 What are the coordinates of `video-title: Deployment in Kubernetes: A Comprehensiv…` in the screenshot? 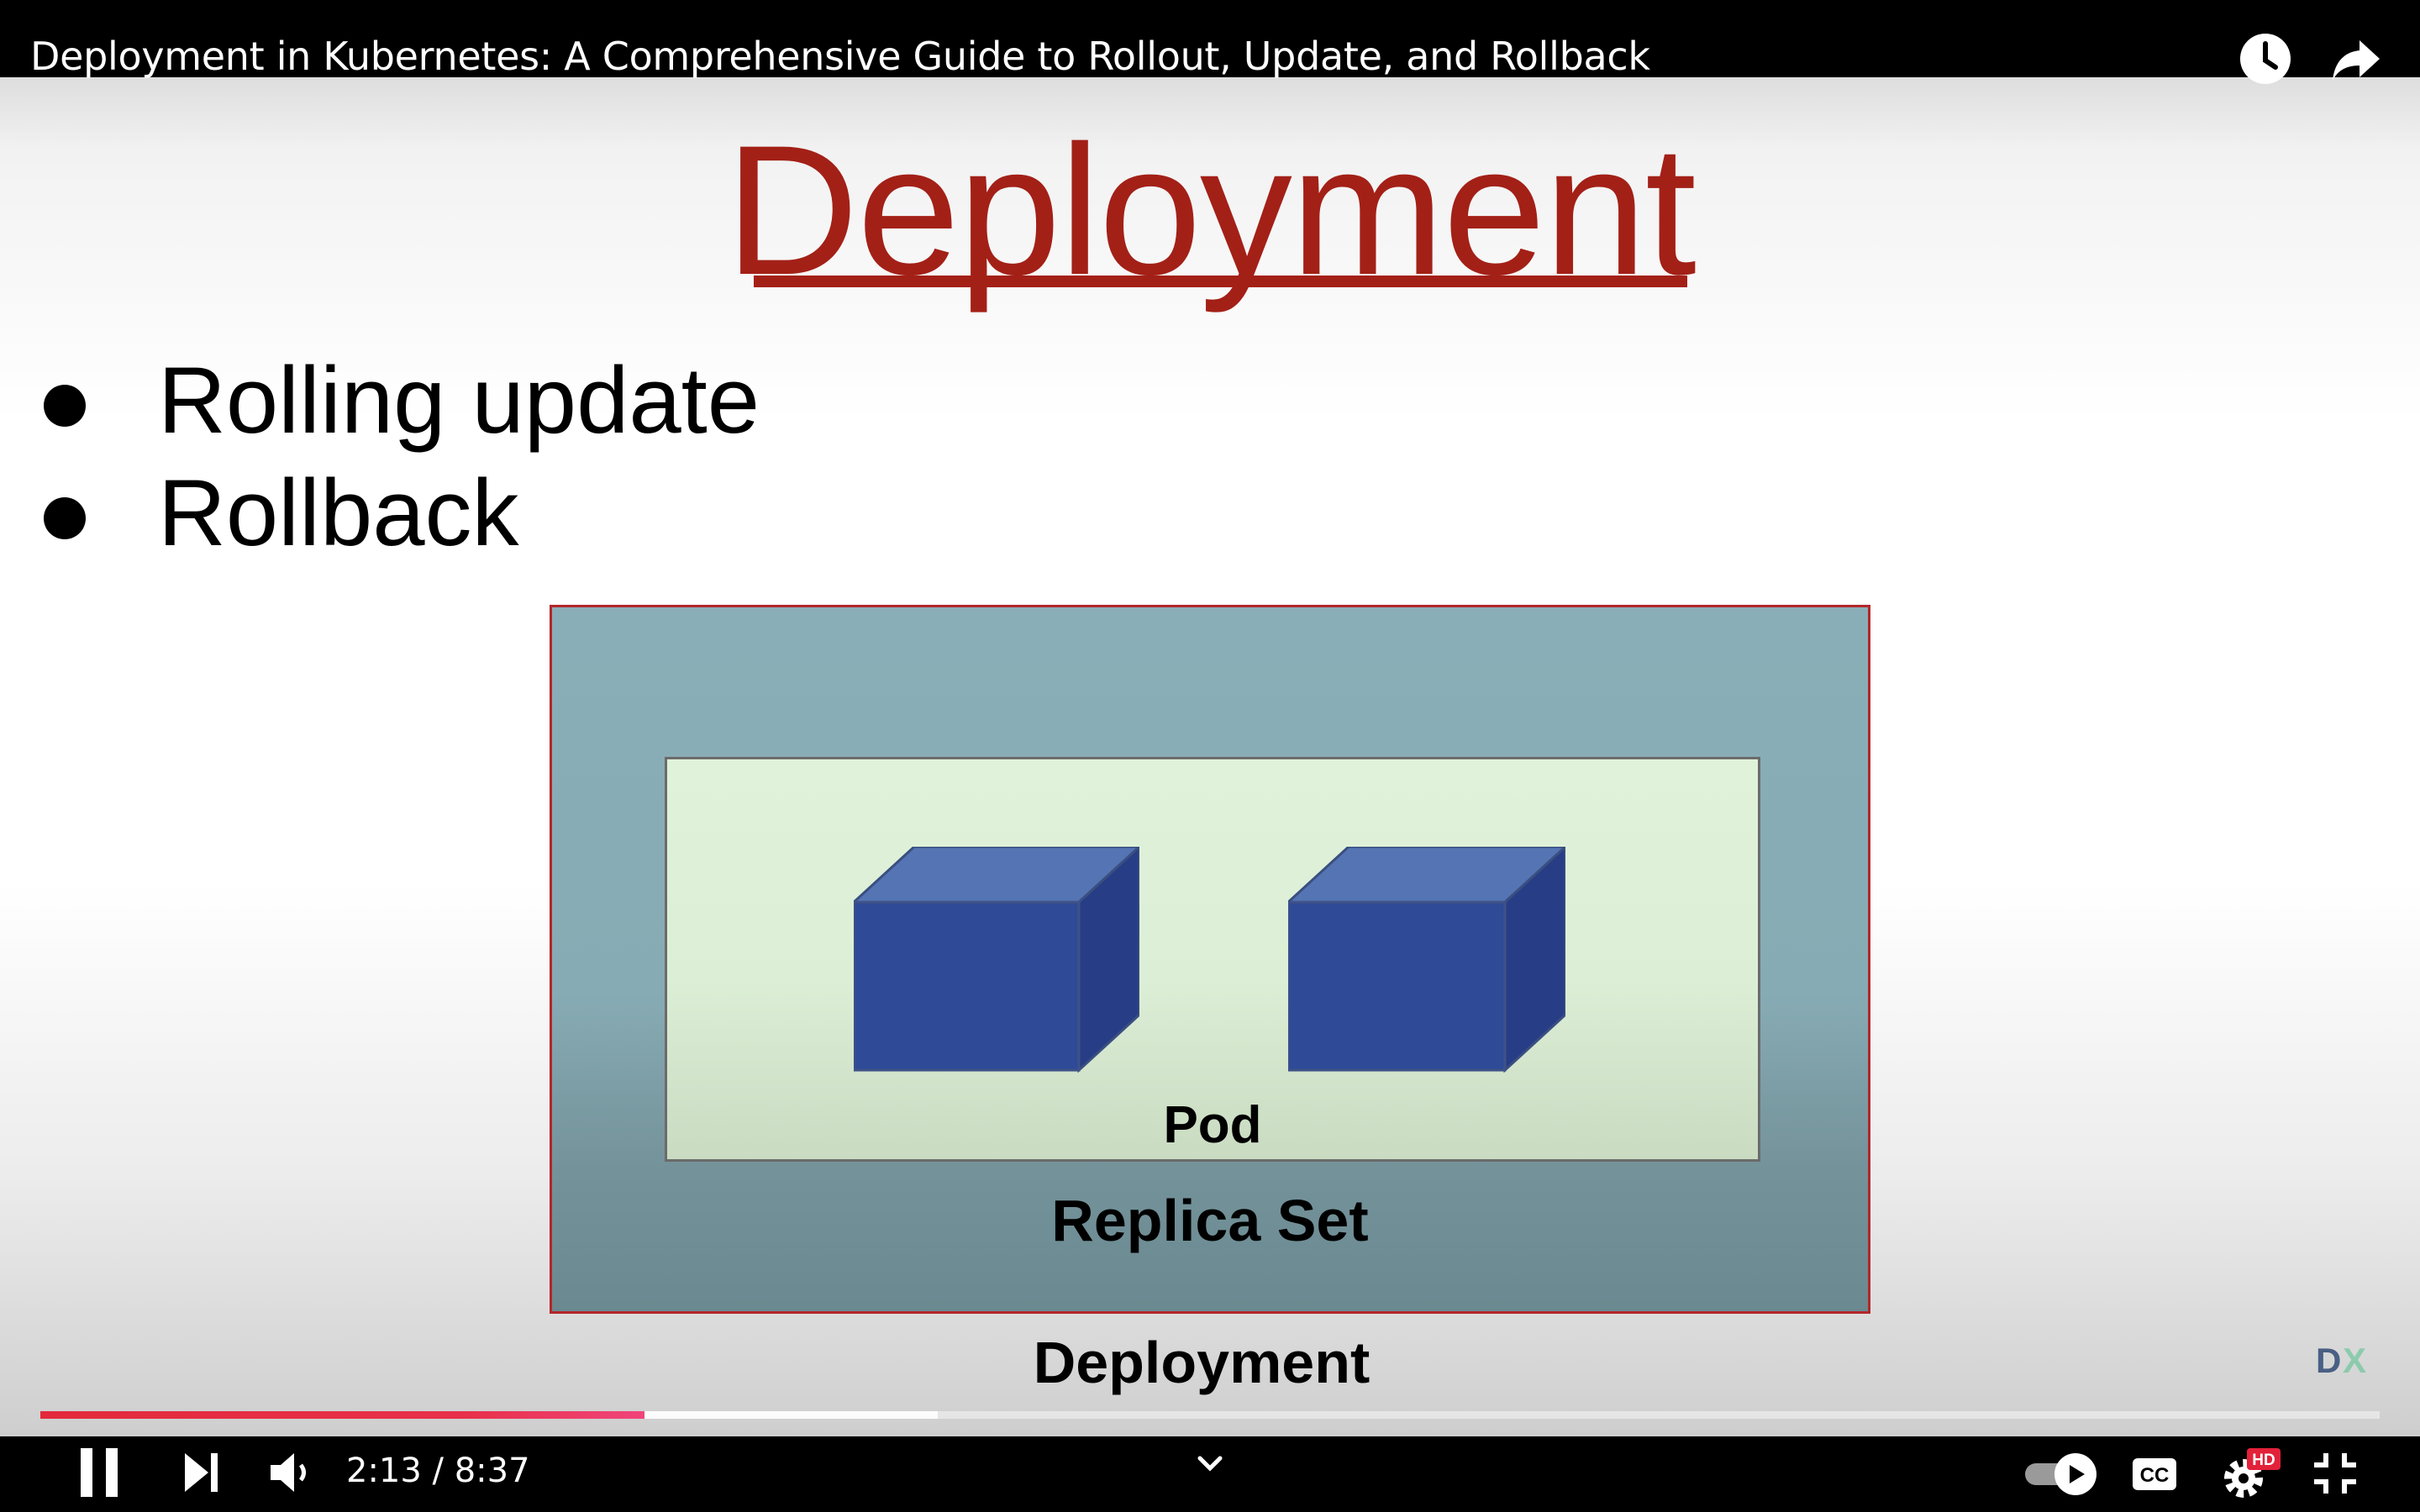 It's located at (840, 56).